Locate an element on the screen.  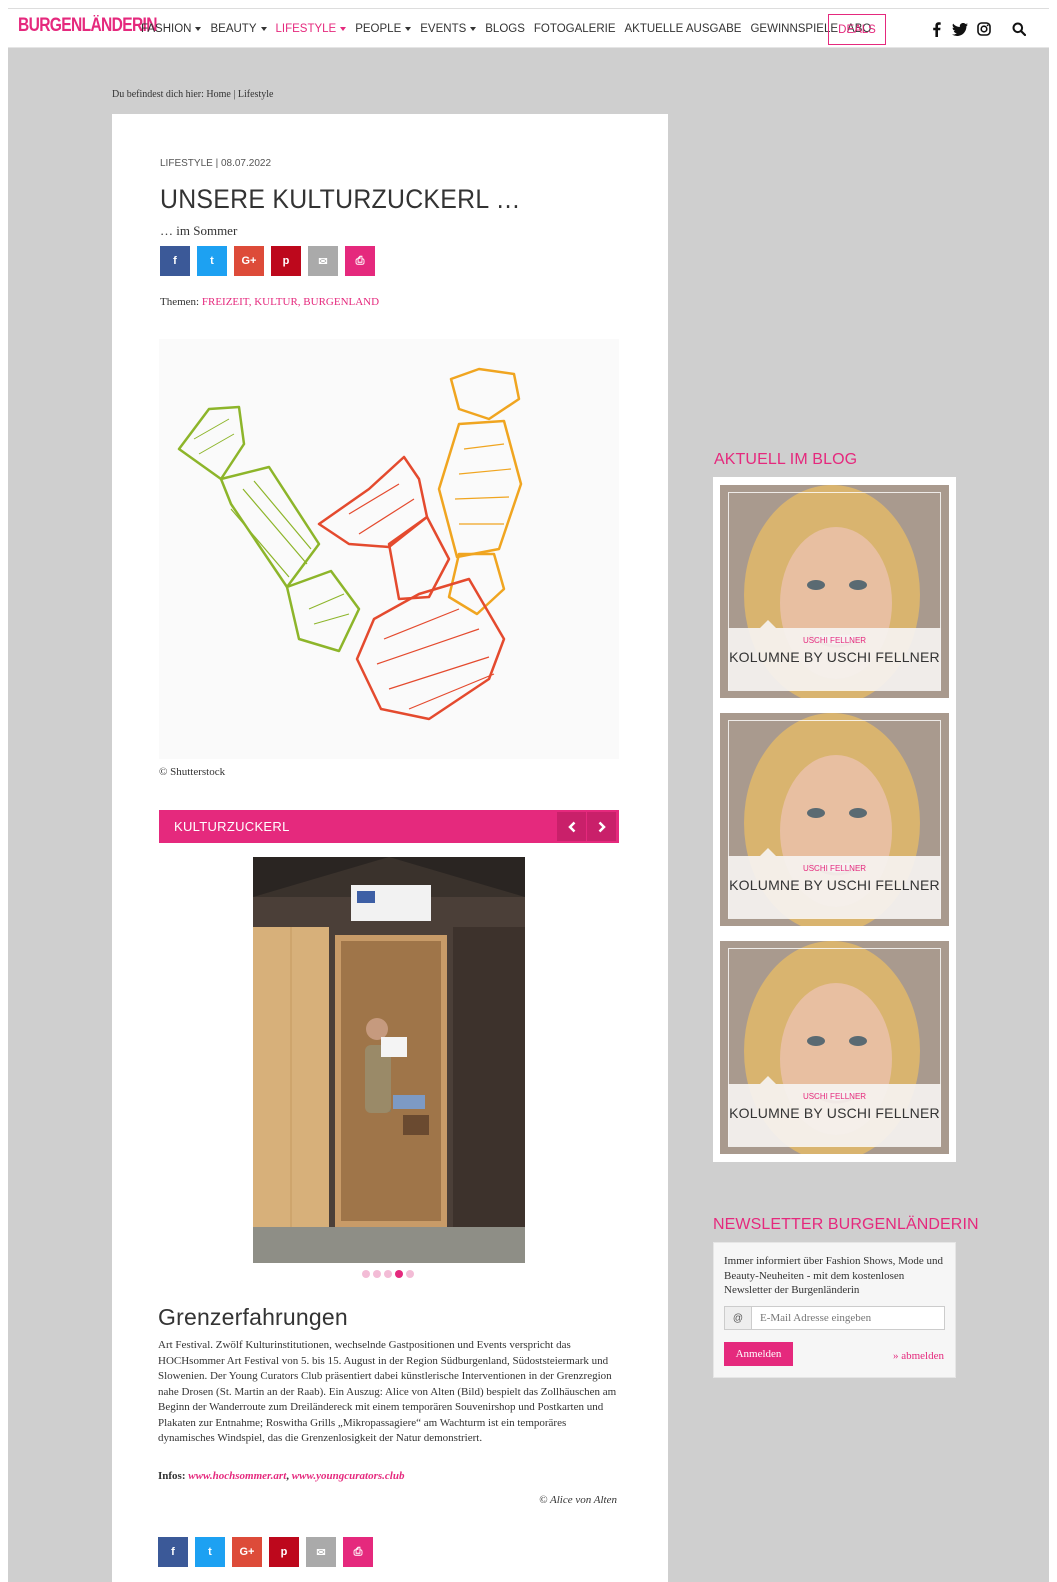
hero-image-candies is located at coordinates (389, 549).